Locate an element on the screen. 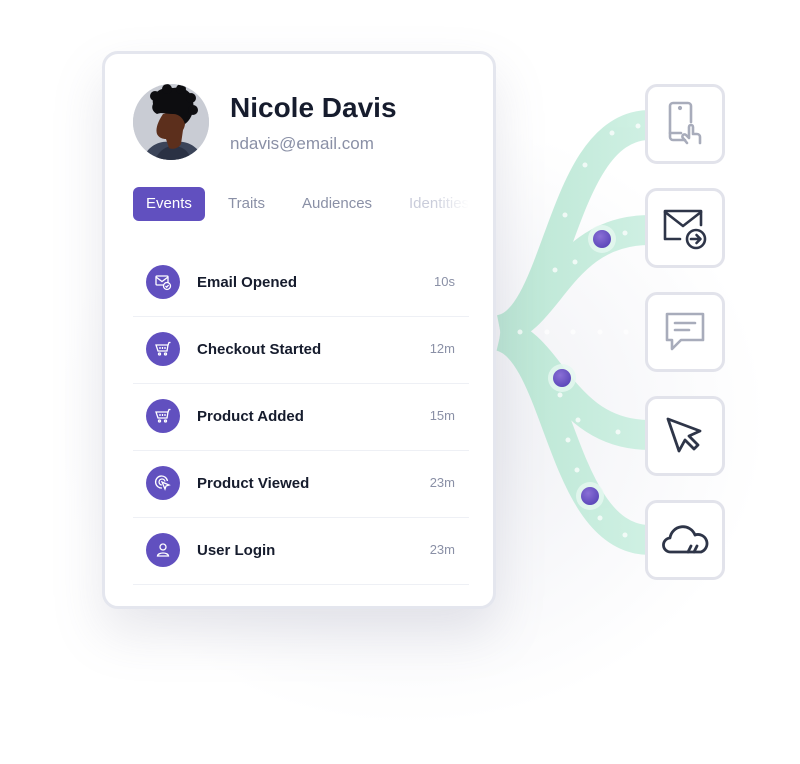 The image size is (800, 764). cloud-icon is located at coordinates (685, 539).